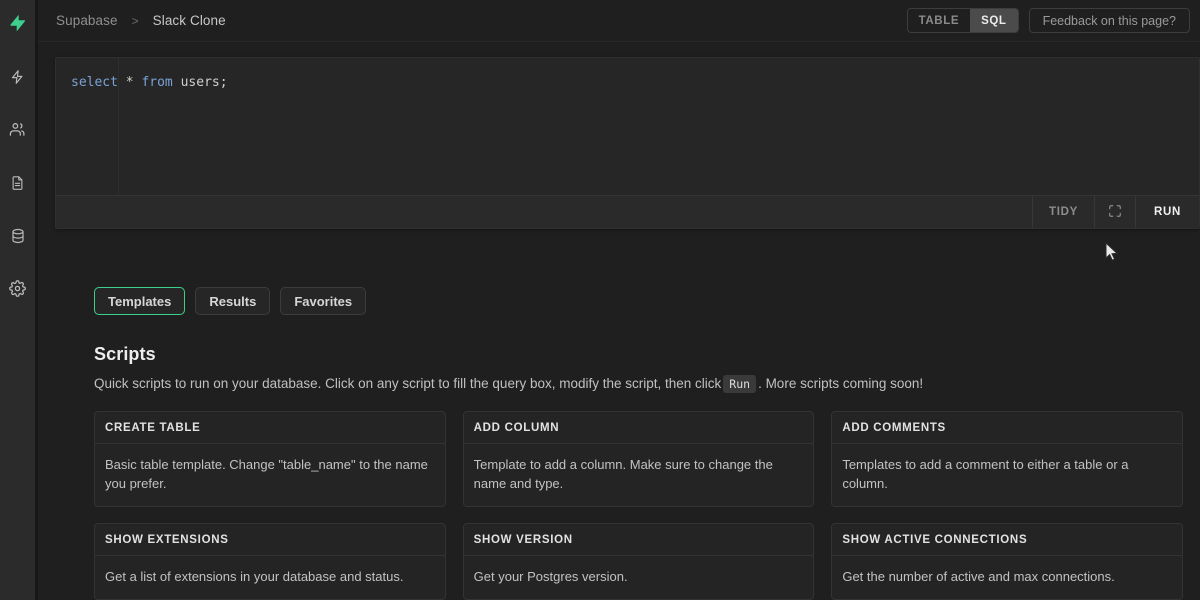 This screenshot has height=600, width=1200. I want to click on fullscreen-button, so click(1114, 212).